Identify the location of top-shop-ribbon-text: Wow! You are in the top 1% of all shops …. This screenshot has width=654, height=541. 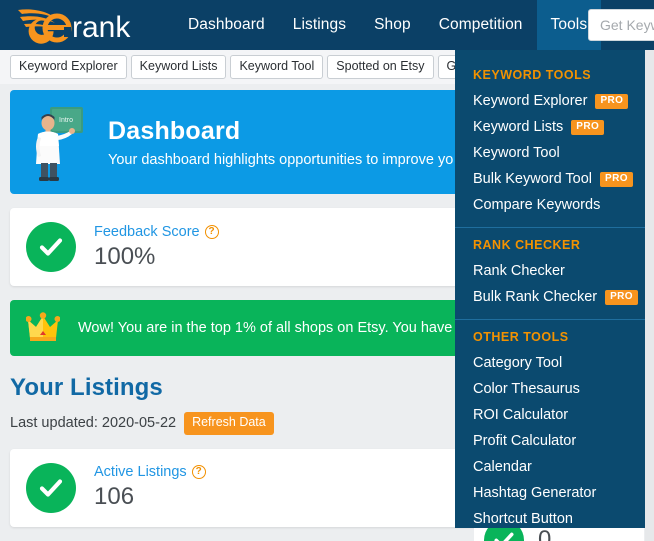
(275, 328).